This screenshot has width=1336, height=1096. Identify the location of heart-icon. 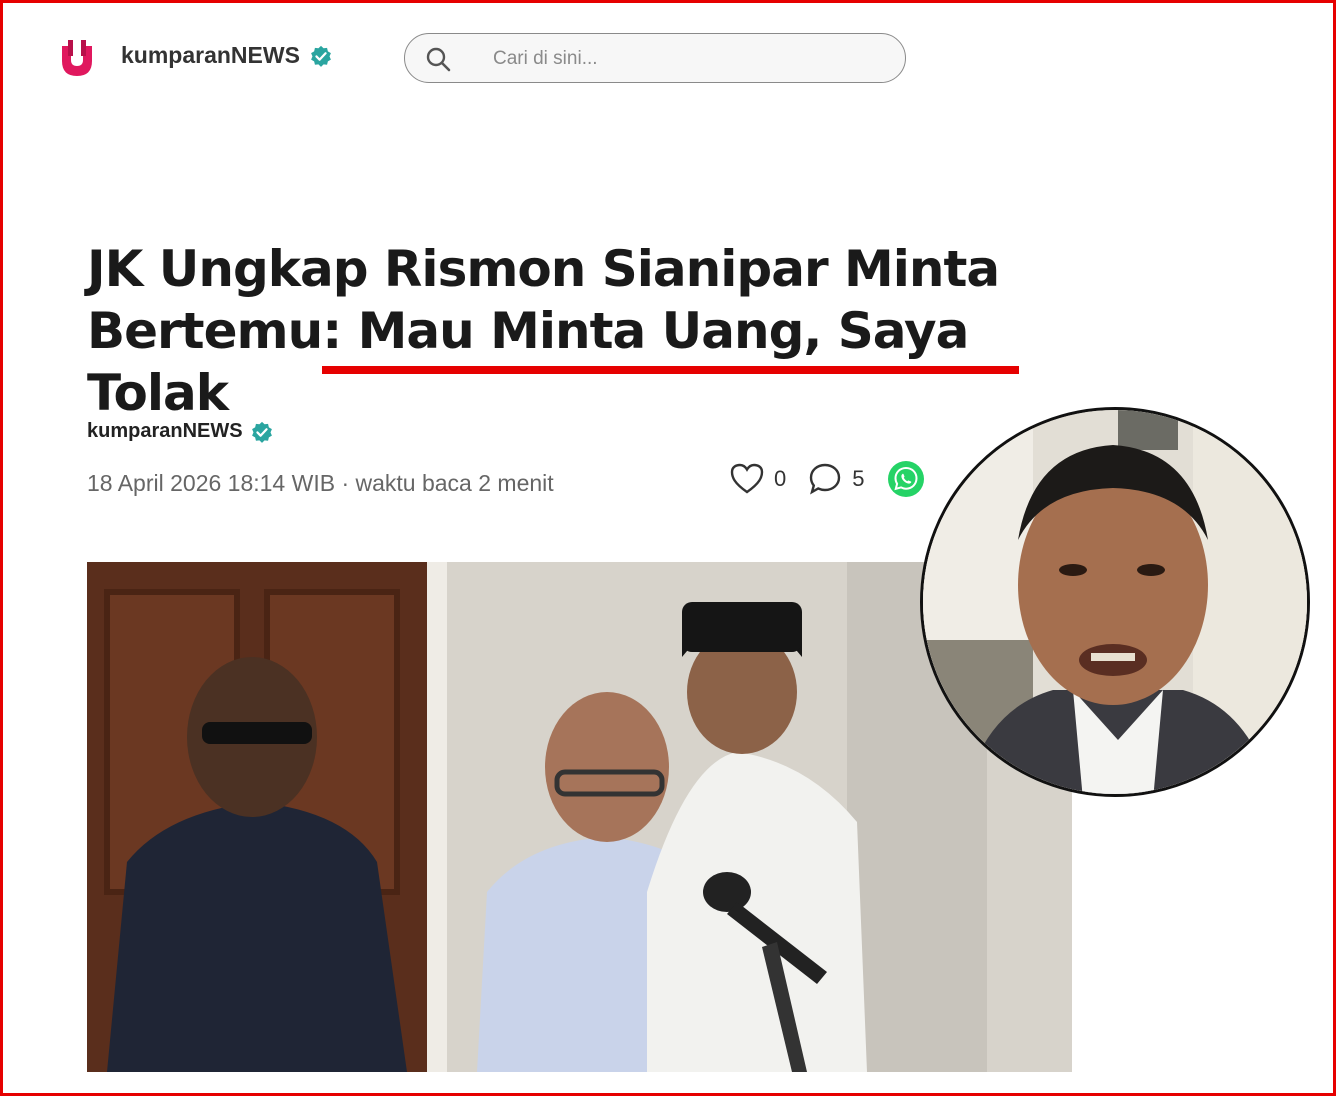
(747, 478).